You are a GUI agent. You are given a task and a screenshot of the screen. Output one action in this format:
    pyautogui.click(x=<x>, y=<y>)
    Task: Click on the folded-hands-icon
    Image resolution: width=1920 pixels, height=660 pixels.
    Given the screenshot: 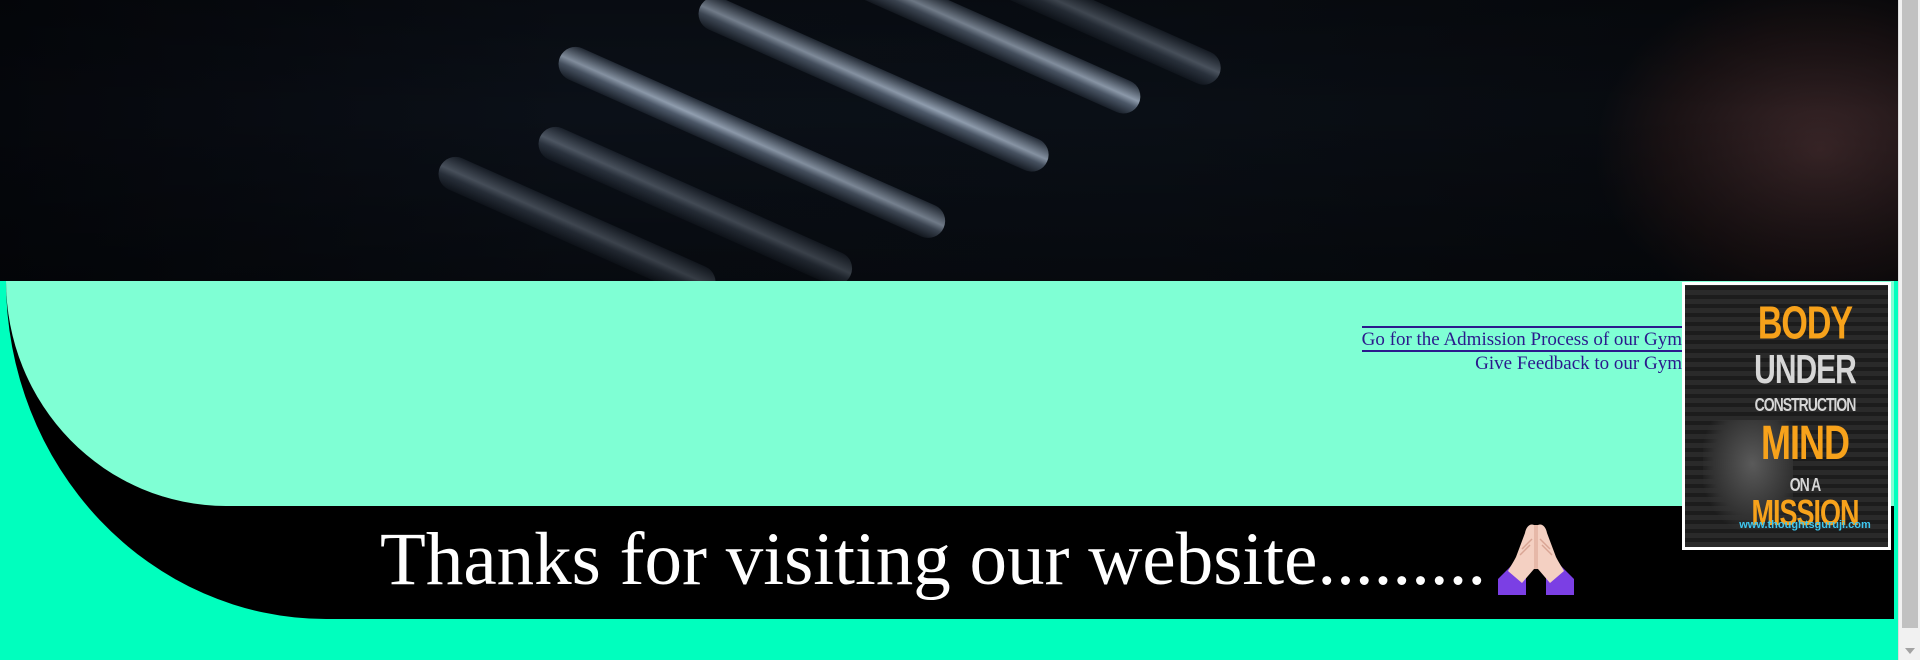 What is the action you would take?
    pyautogui.click(x=1536, y=559)
    